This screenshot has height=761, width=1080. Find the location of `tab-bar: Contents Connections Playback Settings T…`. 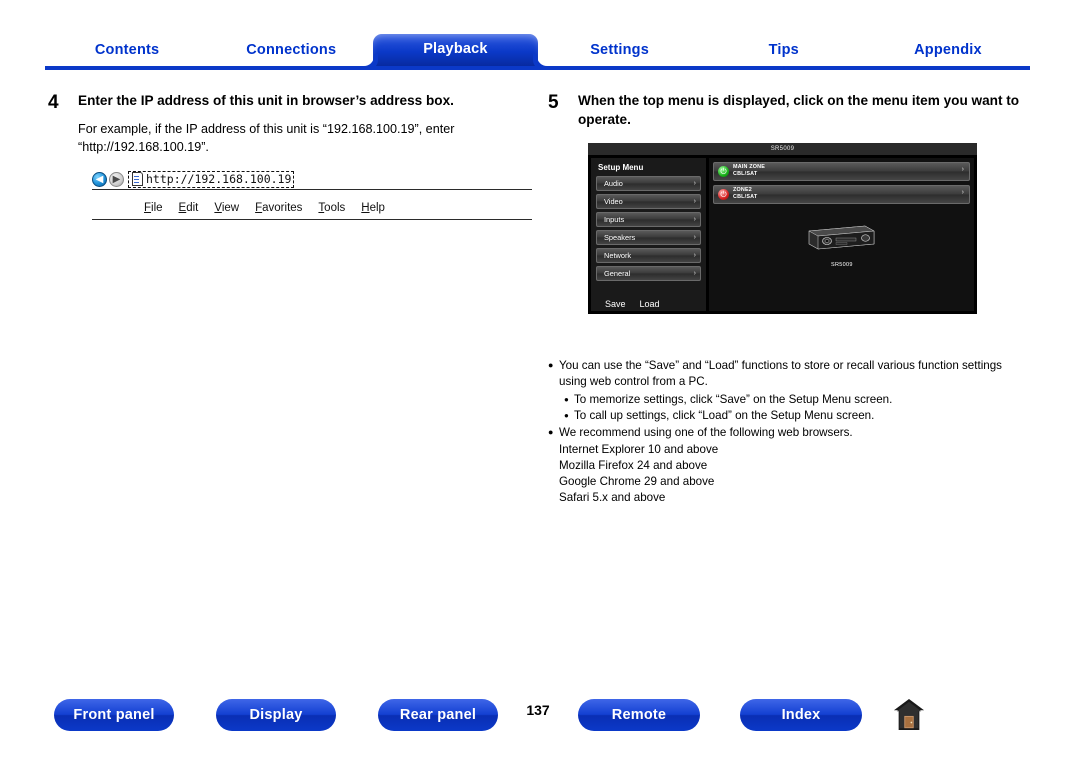

tab-bar: Contents Connections Playback Settings T… is located at coordinates (537, 46).